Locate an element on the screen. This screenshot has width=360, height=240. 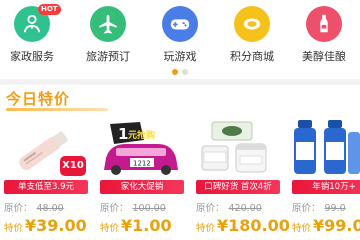
airplane-icon is located at coordinates (108, 24).